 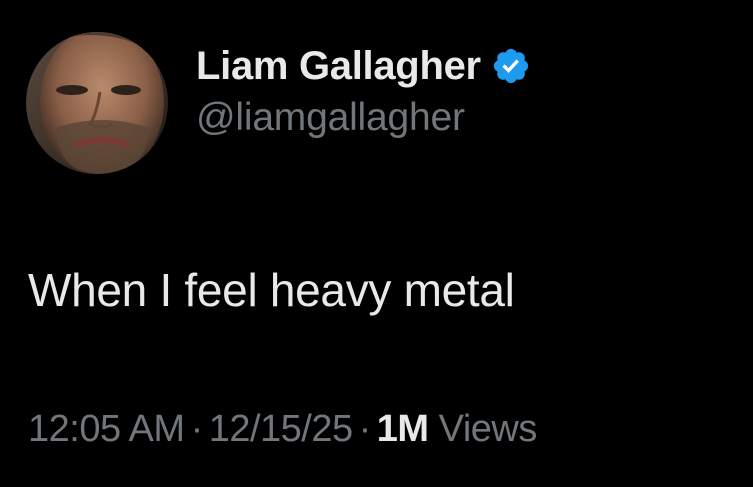 I want to click on tweet-time: 12:05 AM, so click(x=106, y=429).